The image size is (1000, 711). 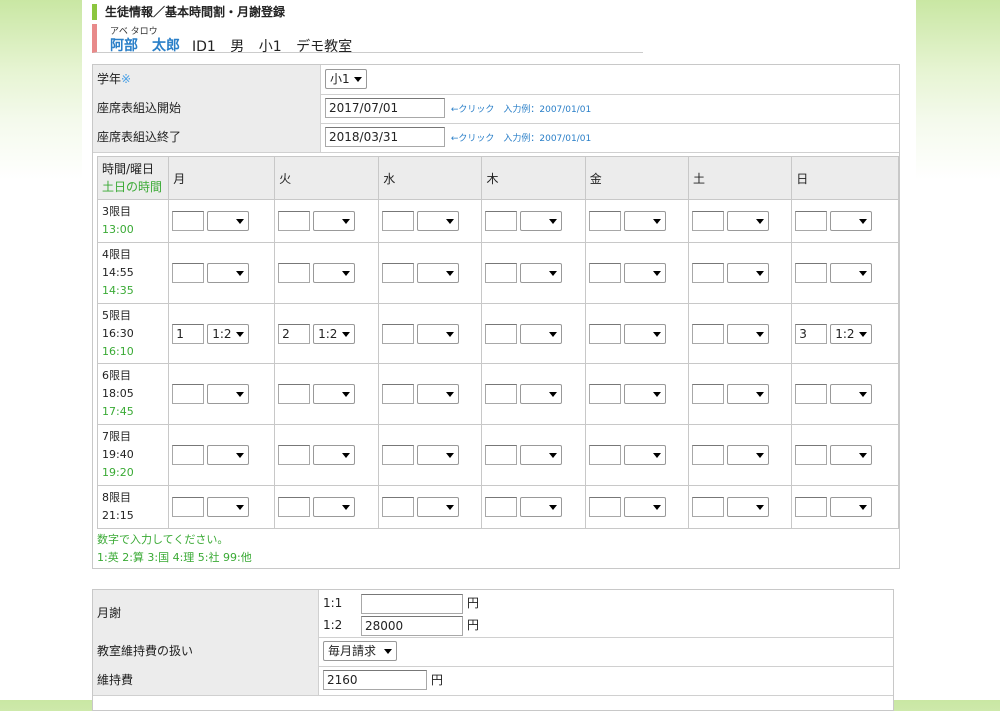 I want to click on end-date-input: 2018/03/31, so click(x=385, y=137).